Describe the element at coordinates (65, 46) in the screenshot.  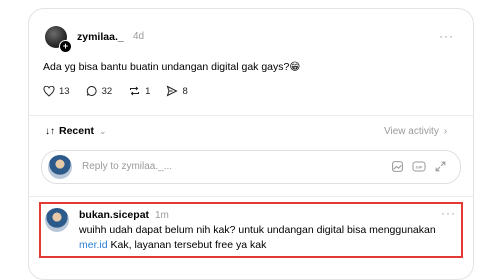
I see `follow-plus-icon: +` at that location.